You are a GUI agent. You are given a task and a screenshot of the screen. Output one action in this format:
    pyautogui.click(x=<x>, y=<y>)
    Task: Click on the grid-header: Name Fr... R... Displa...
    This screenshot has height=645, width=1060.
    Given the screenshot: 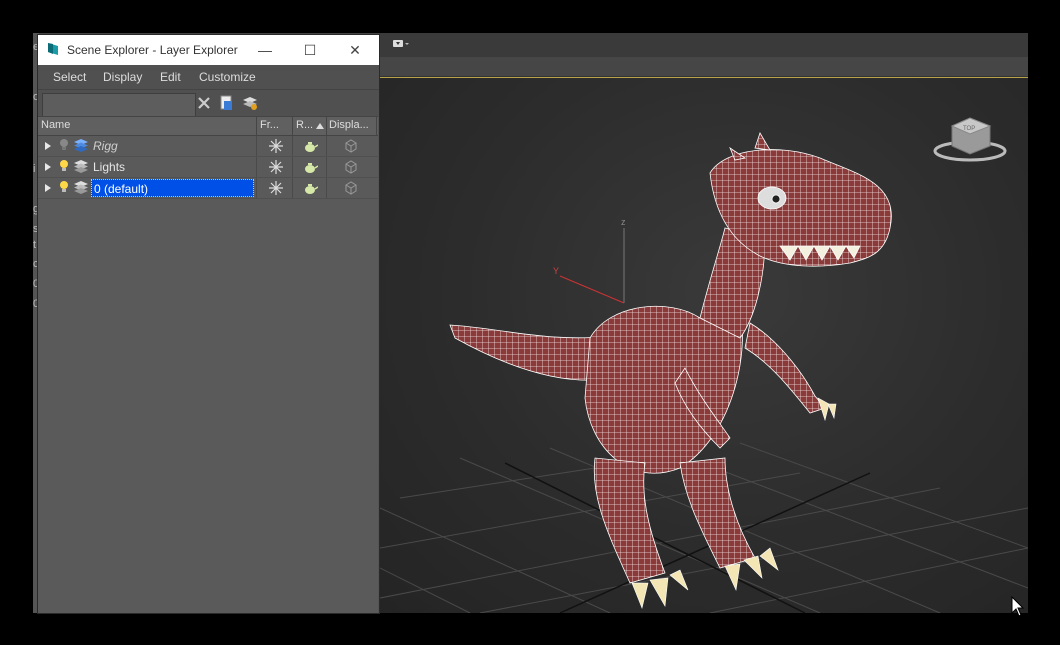 What is the action you would take?
    pyautogui.click(x=208, y=126)
    